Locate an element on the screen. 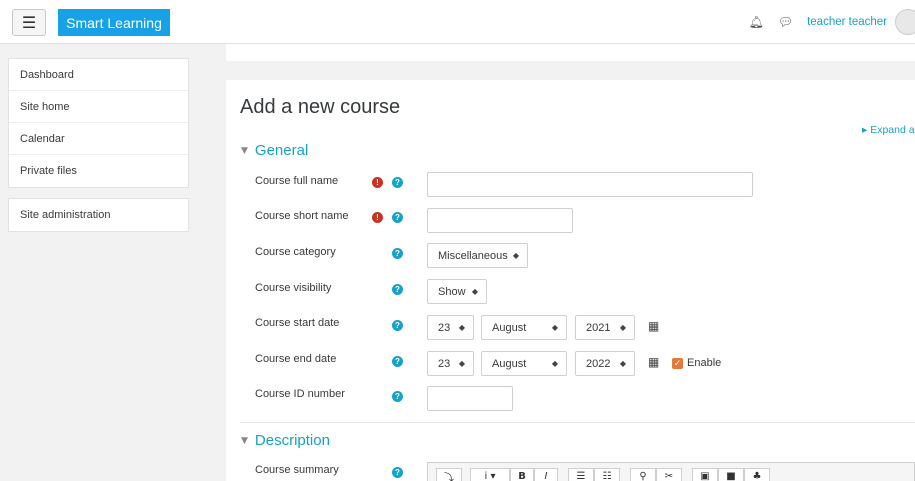  chat-icon: 💬︎ is located at coordinates (785, 22).